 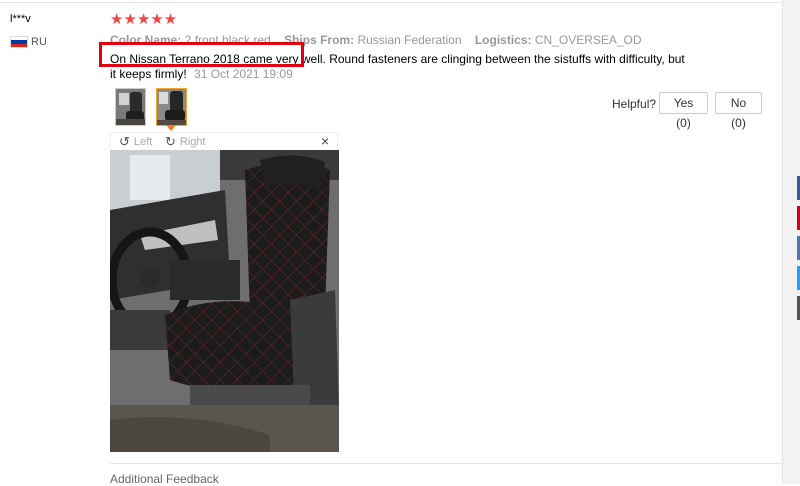 I want to click on rotate-right-icon: ↻, so click(x=170, y=141).